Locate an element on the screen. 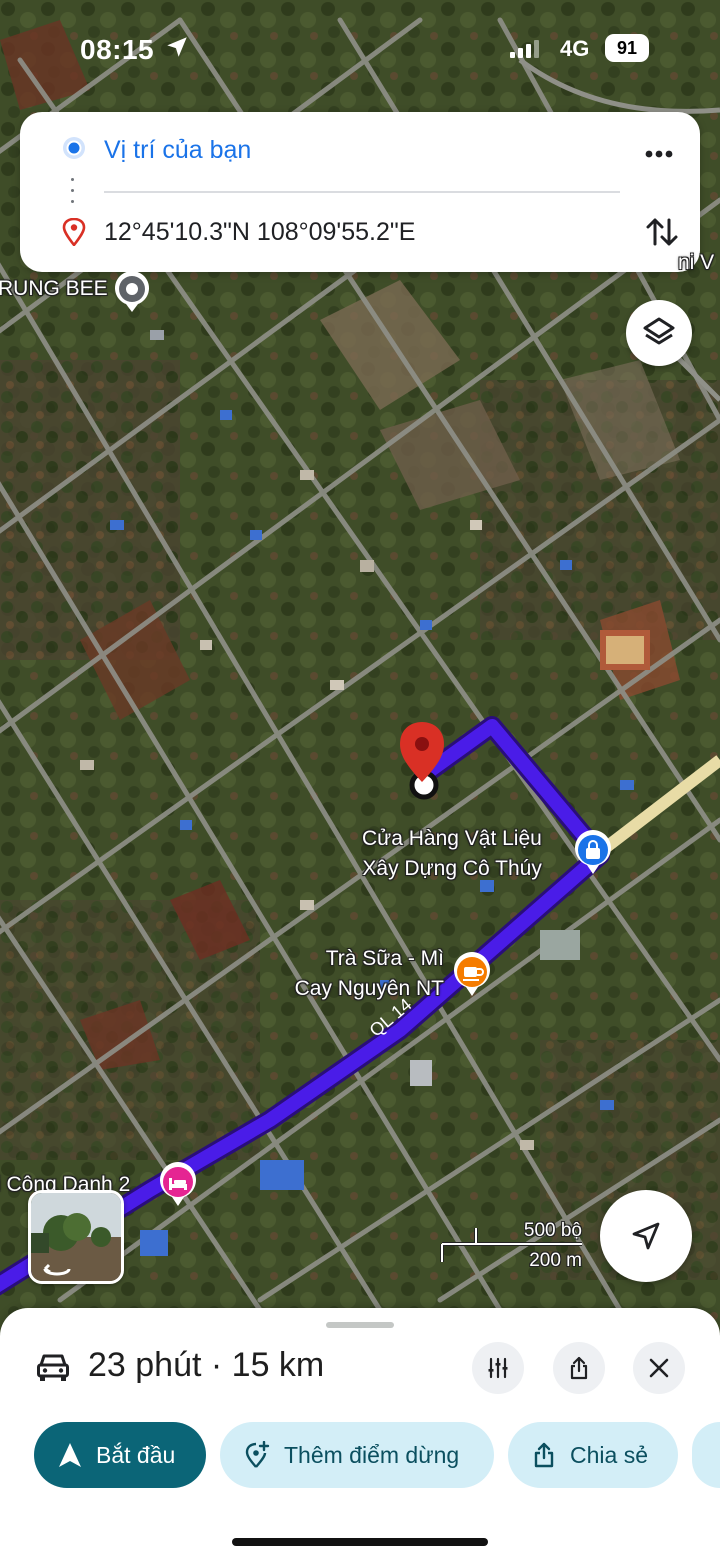 The width and height of the screenshot is (720, 1560). home-indicator is located at coordinates (360, 1542).